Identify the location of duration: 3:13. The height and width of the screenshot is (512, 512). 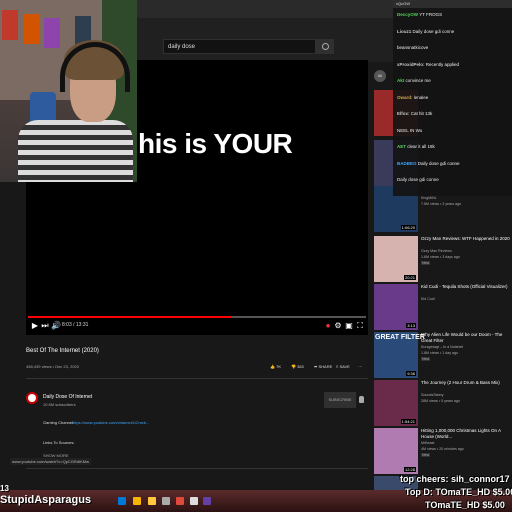
(411, 325).